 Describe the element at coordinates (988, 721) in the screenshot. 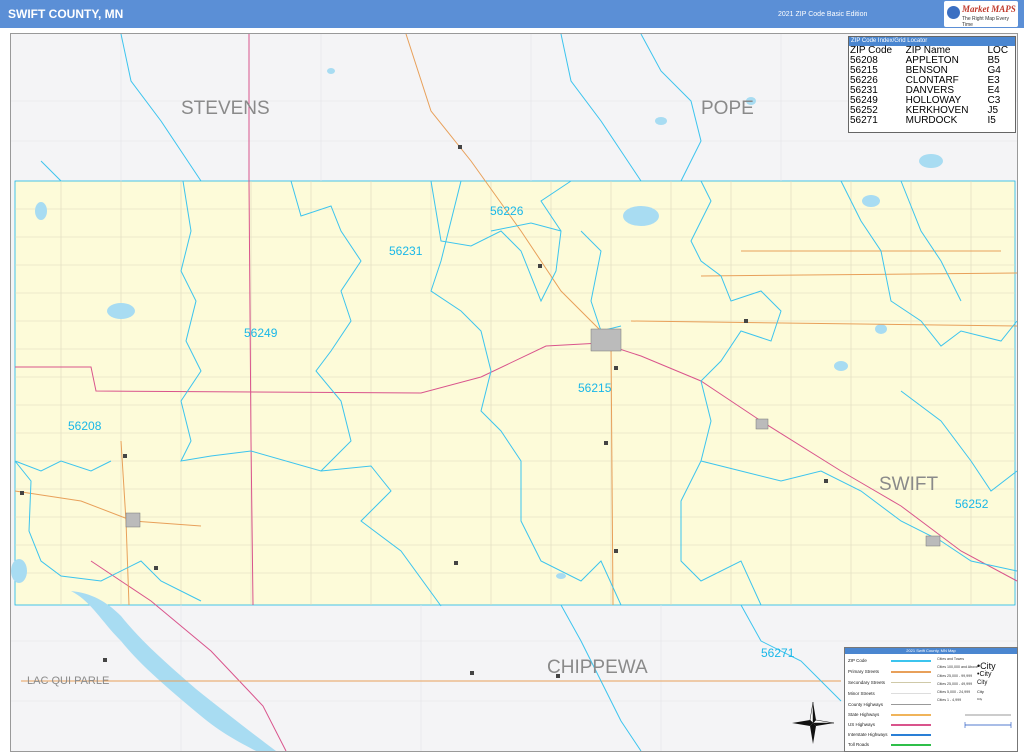

I see `scale-bar` at that location.